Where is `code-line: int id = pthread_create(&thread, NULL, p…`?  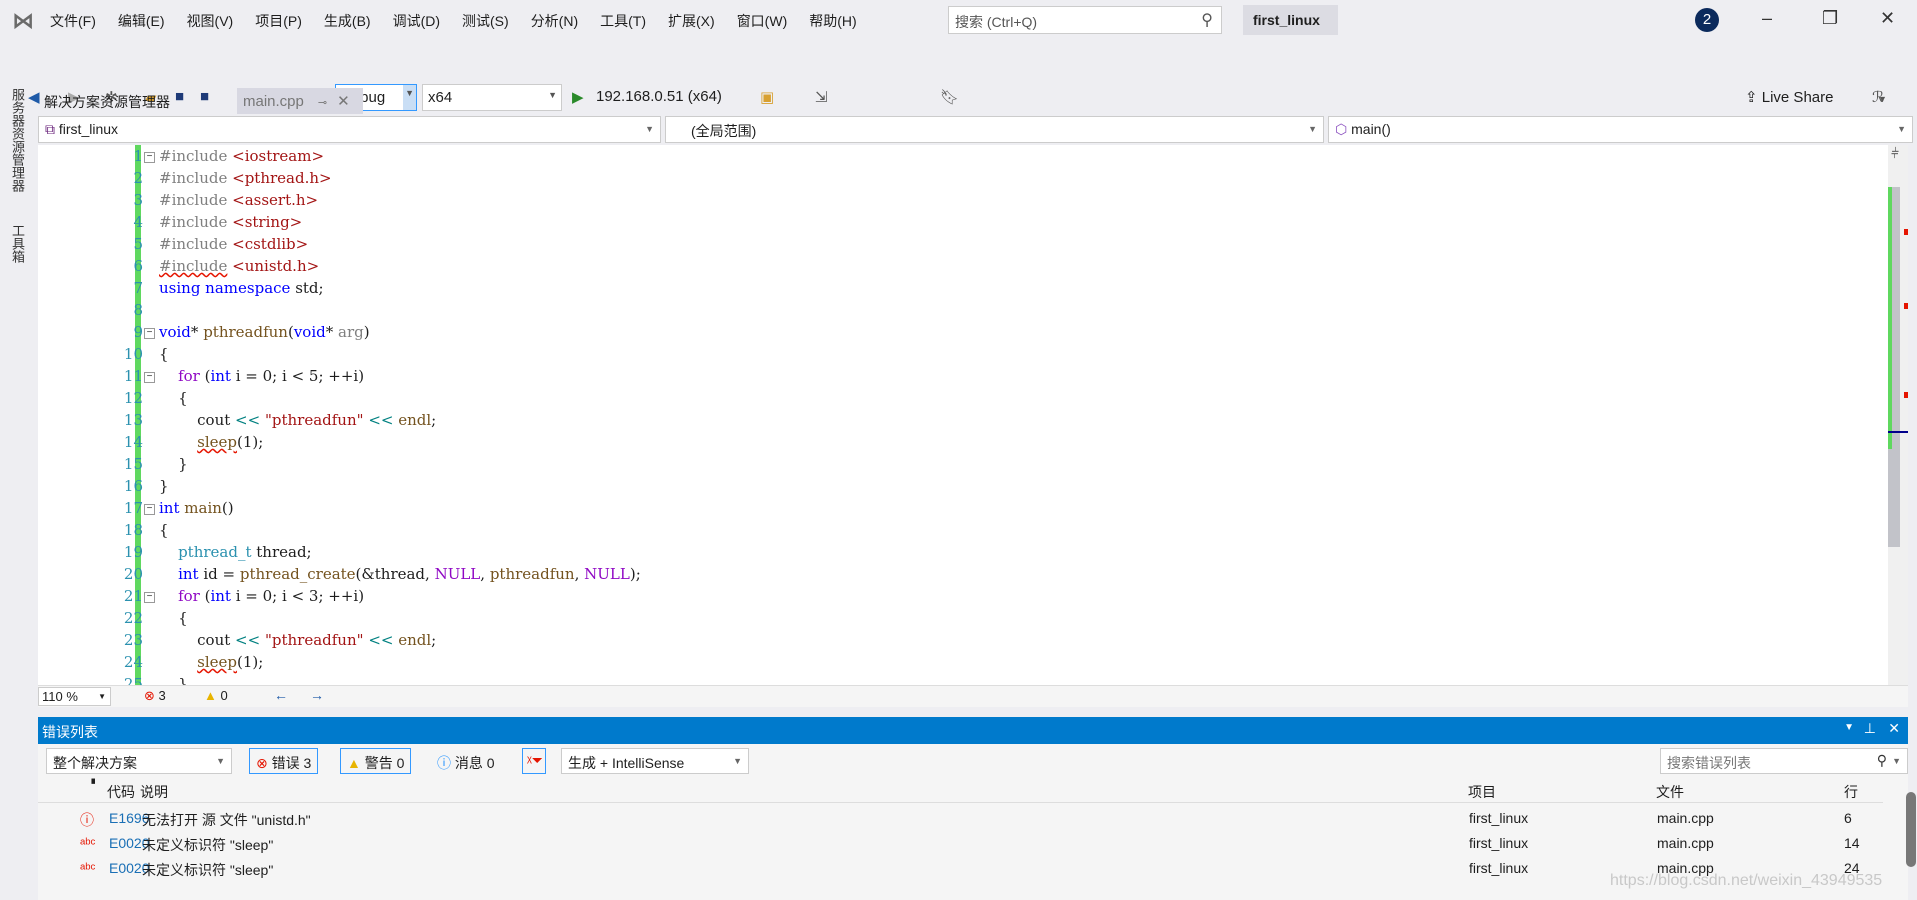 code-line: int id = pthread_create(&thread, NULL, p… is located at coordinates (400, 574).